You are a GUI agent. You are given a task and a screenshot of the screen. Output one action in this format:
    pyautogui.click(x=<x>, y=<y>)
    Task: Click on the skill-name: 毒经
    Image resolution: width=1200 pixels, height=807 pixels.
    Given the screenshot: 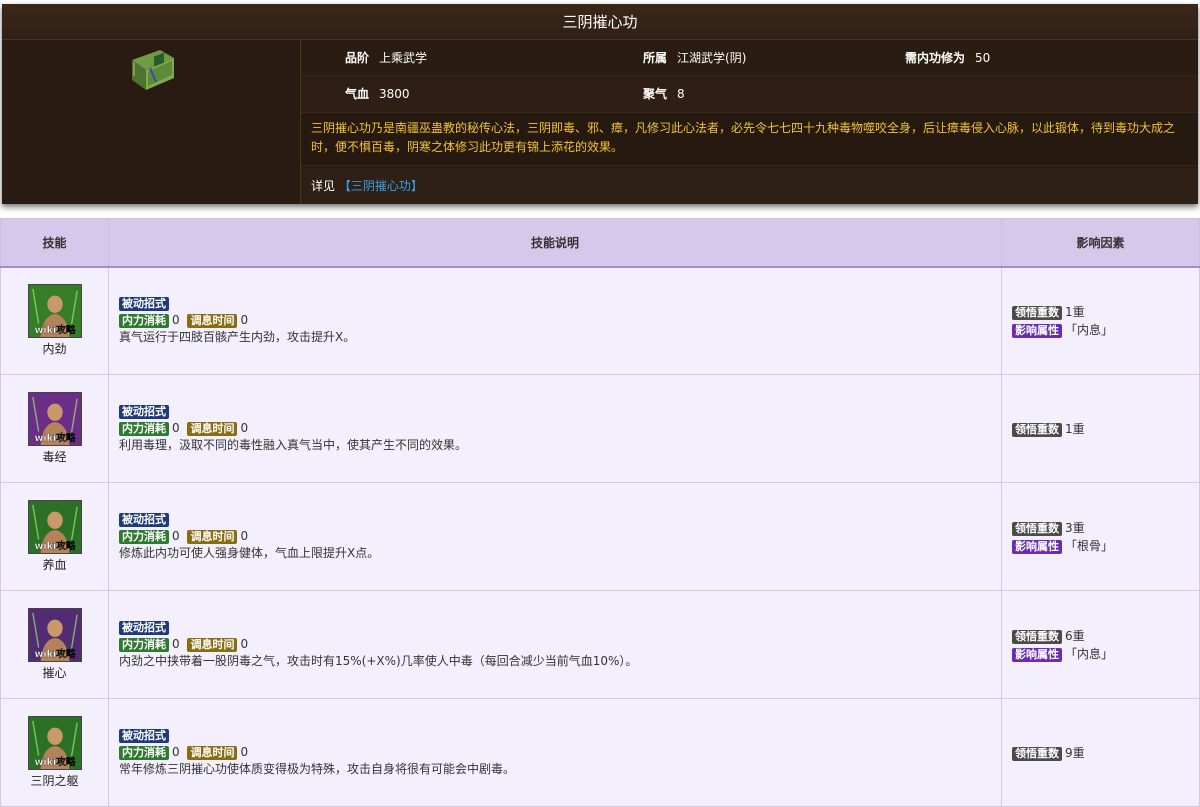 What is the action you would take?
    pyautogui.click(x=54, y=457)
    